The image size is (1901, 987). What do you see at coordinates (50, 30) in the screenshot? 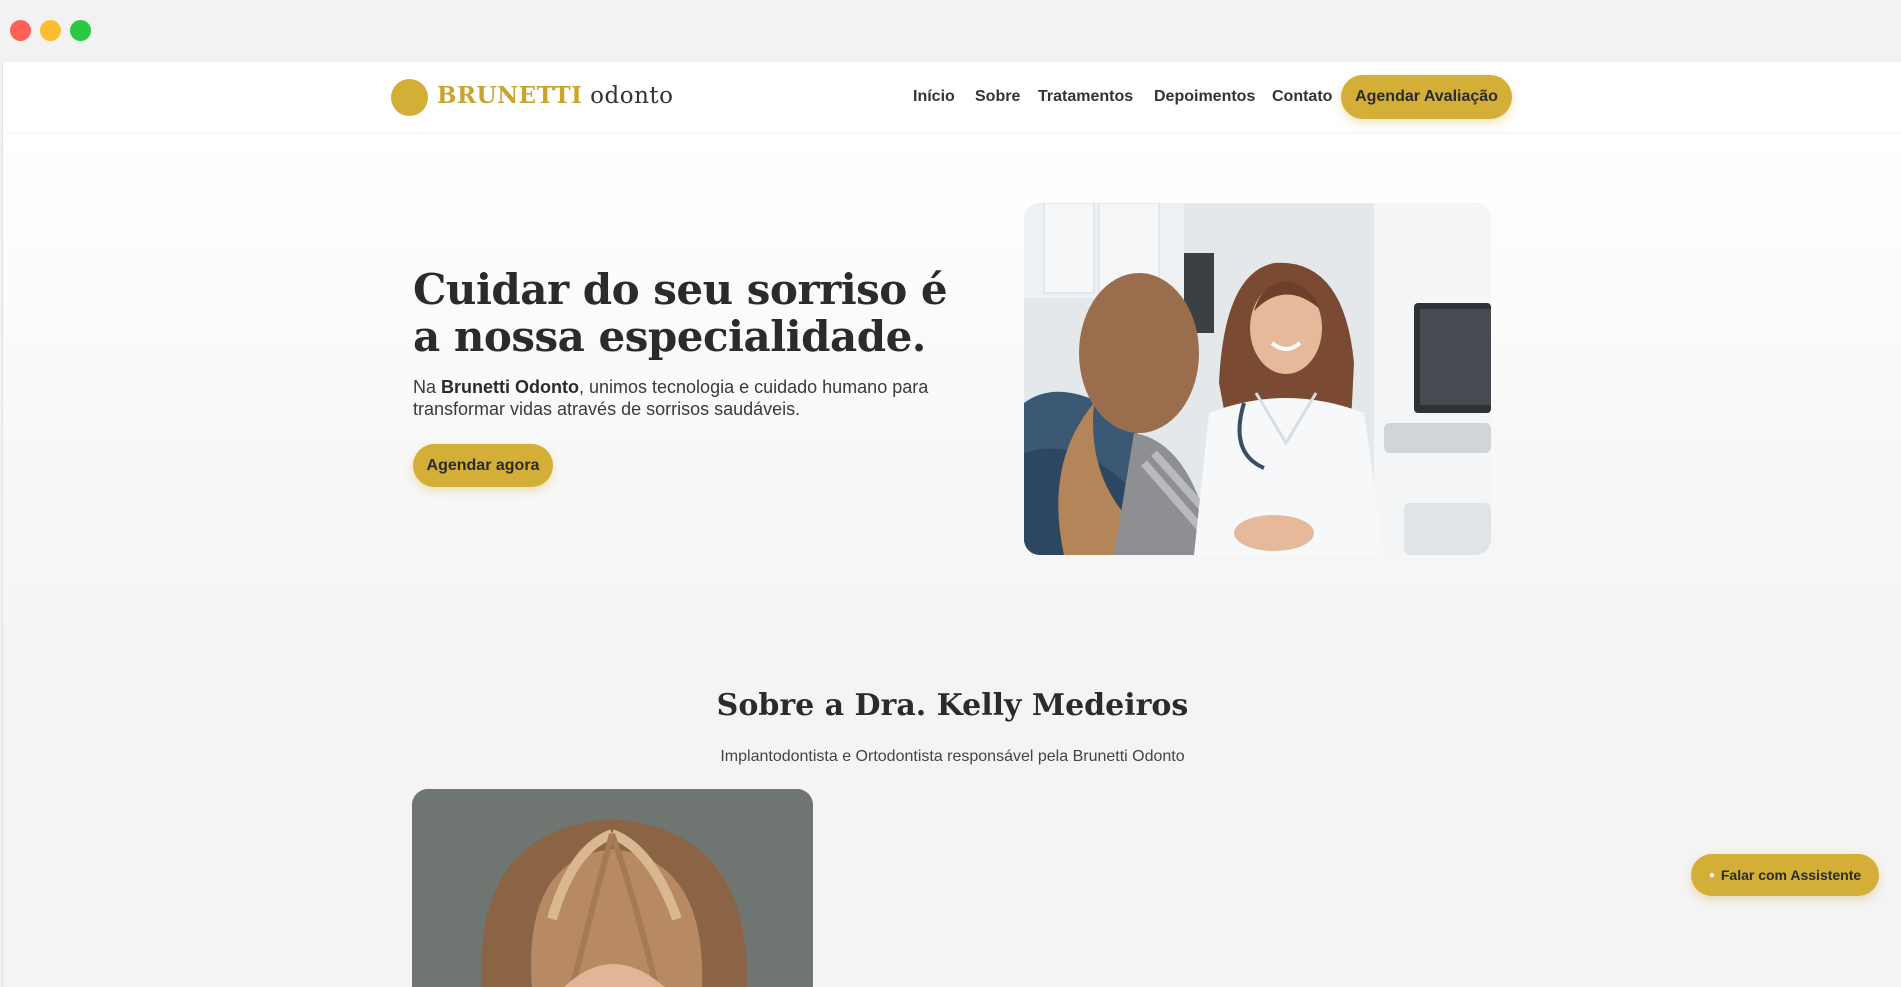
I see `minimize-window-button` at bounding box center [50, 30].